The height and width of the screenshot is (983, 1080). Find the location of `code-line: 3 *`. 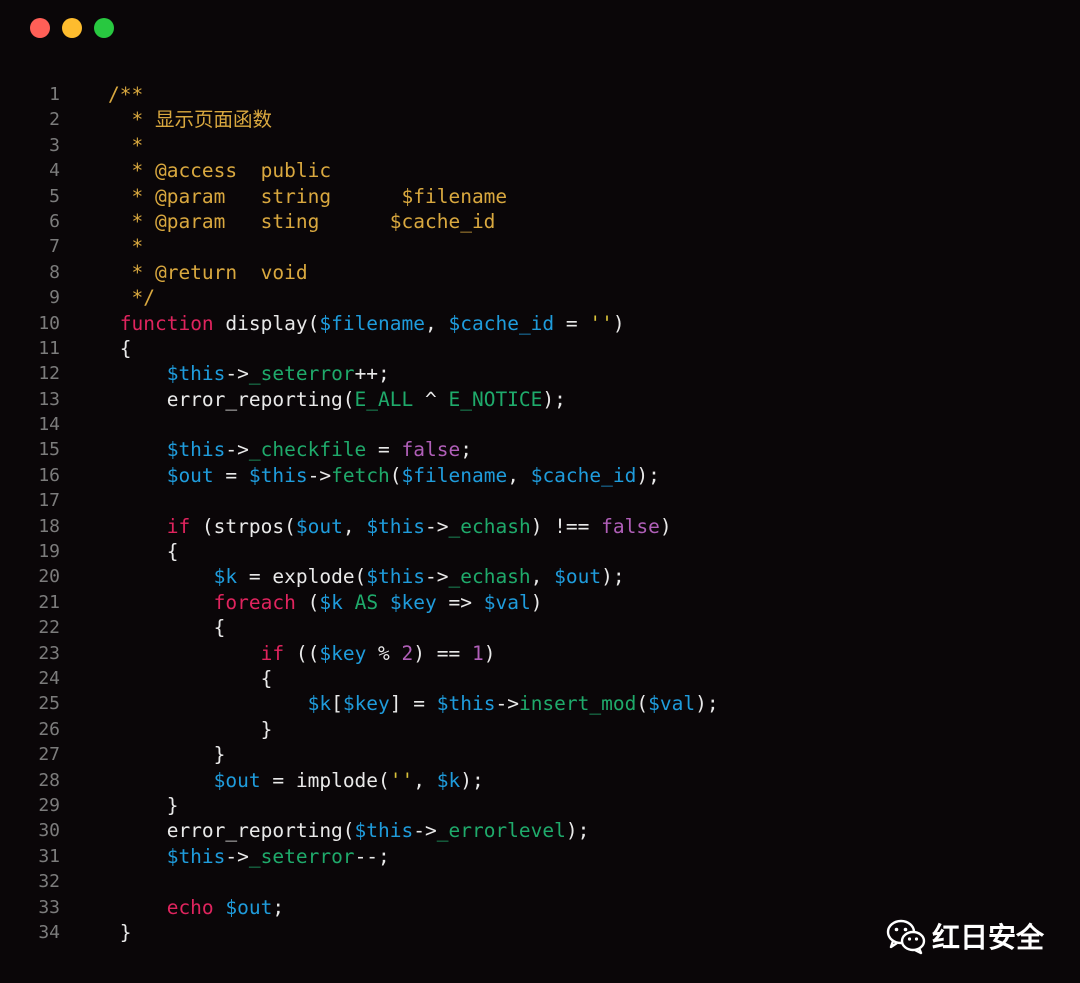

code-line: 3 * is located at coordinates (540, 145).